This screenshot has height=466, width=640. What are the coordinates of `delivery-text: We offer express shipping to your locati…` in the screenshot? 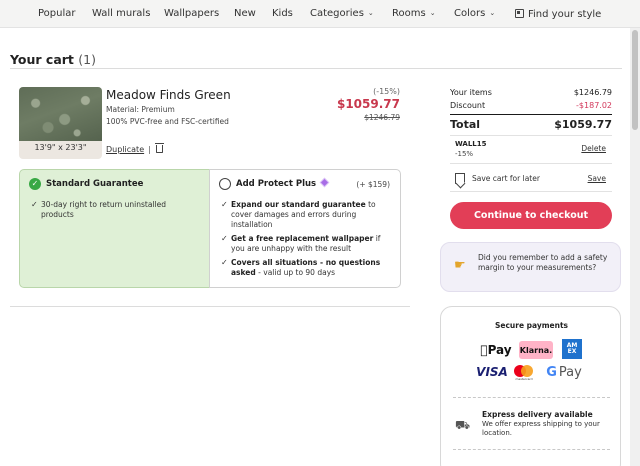 It's located at (541, 428).